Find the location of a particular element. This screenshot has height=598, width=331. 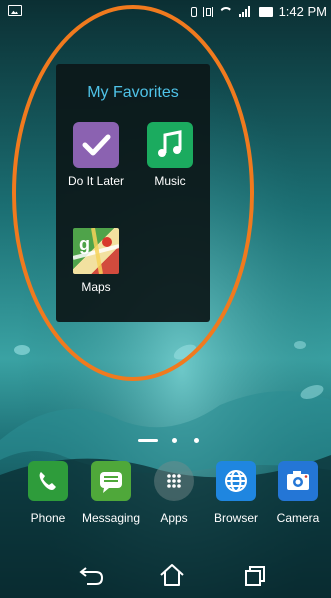

camera-icon is located at coordinates (298, 481).